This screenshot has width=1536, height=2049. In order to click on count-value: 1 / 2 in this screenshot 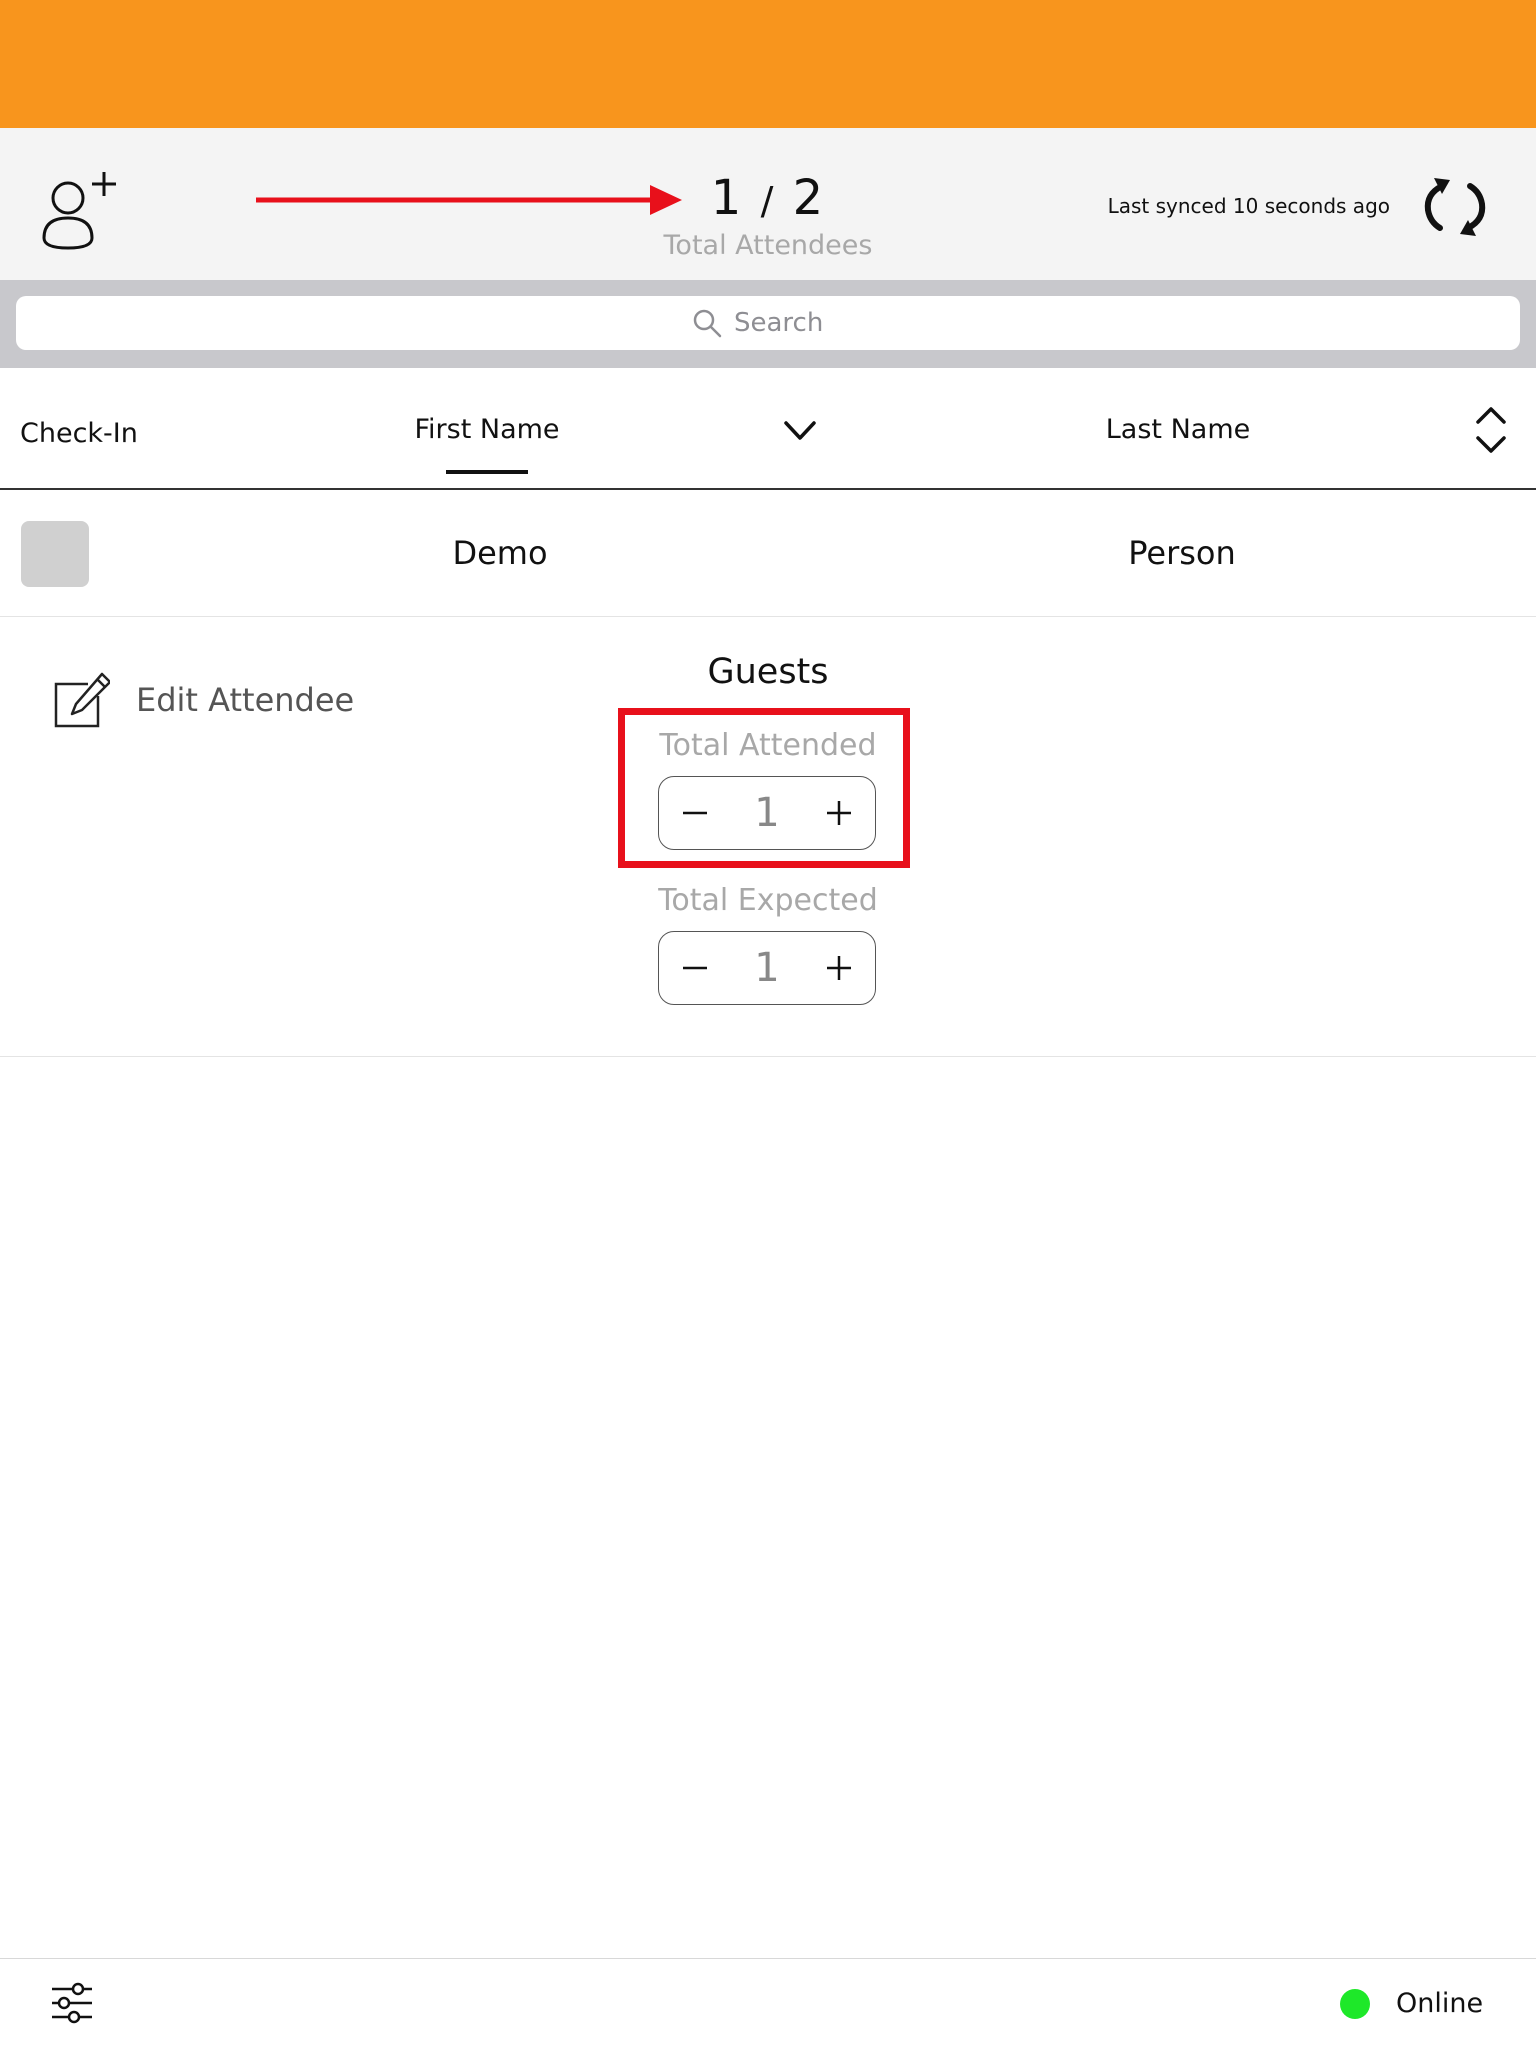, I will do `click(768, 199)`.